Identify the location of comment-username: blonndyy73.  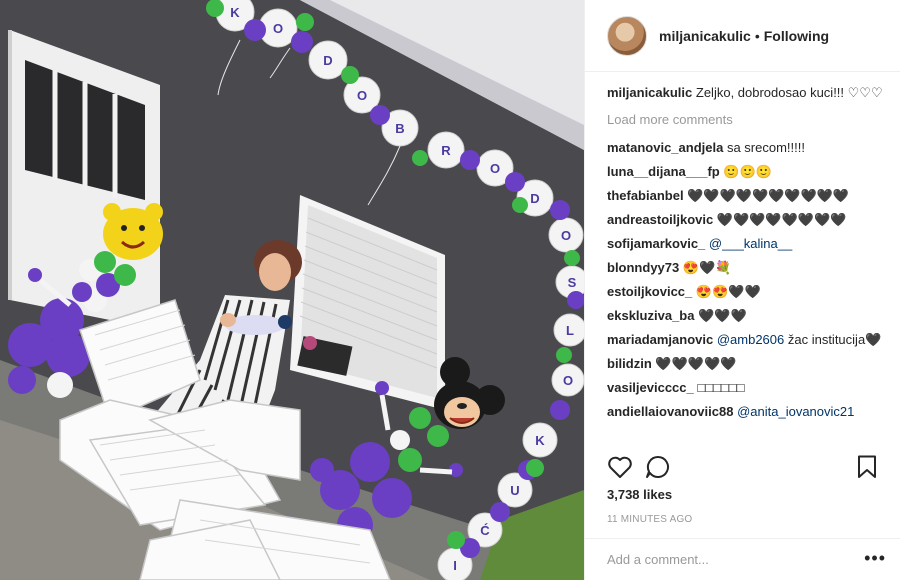
(643, 267).